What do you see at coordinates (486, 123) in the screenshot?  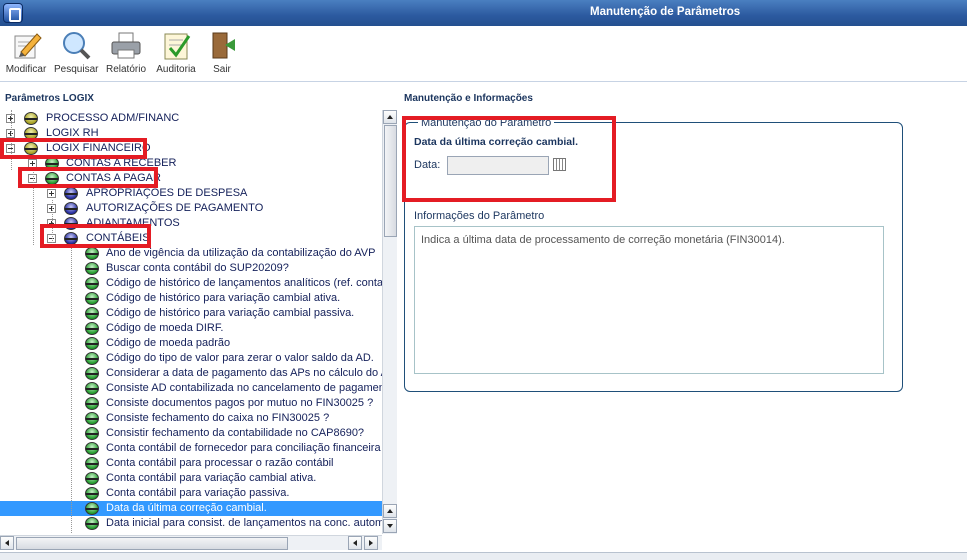 I see `group-legend: Manutenção do Parâmetro` at bounding box center [486, 123].